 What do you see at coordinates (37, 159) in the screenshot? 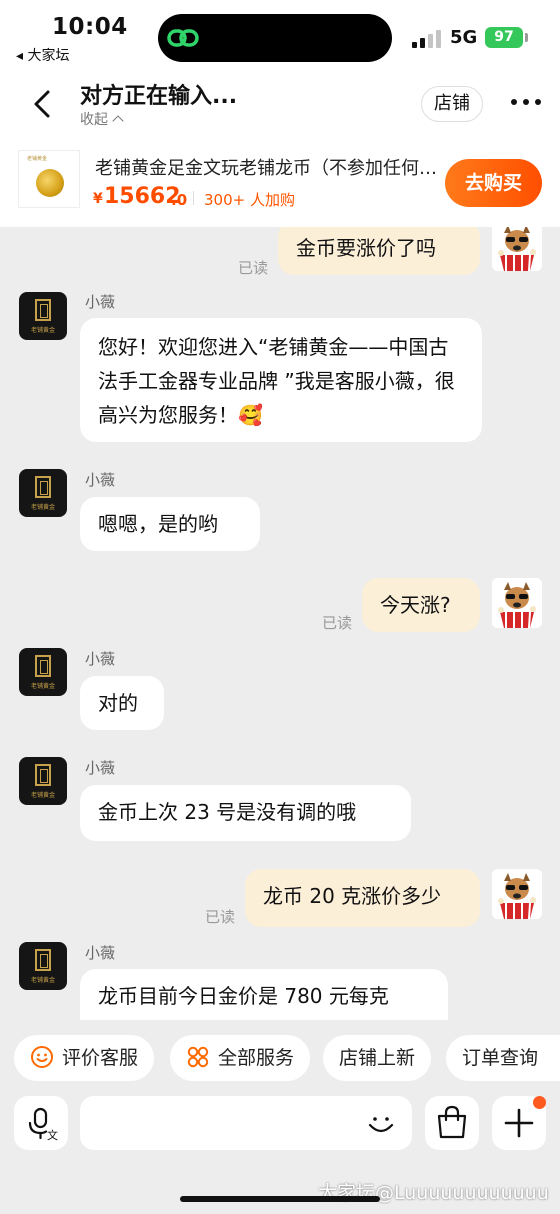
I see `product-image-tag: 老铺黄金` at bounding box center [37, 159].